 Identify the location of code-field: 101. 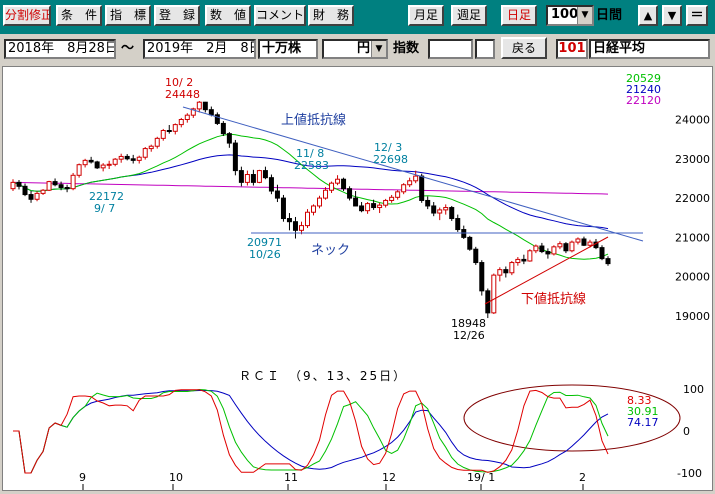
(572, 49).